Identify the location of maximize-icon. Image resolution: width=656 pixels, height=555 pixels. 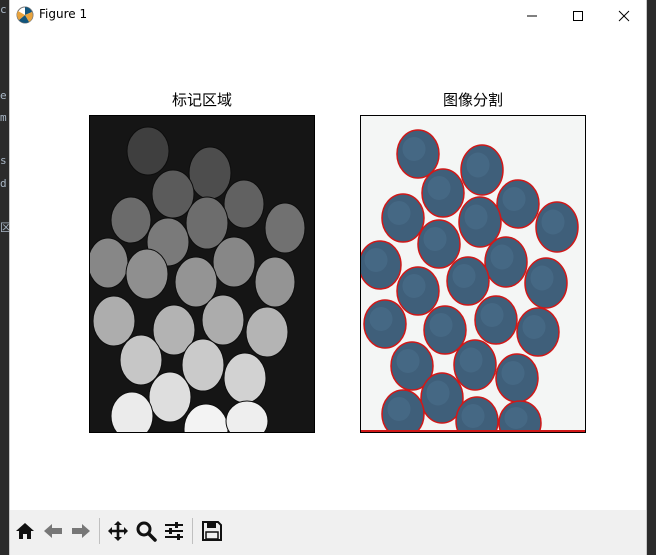
(578, 15).